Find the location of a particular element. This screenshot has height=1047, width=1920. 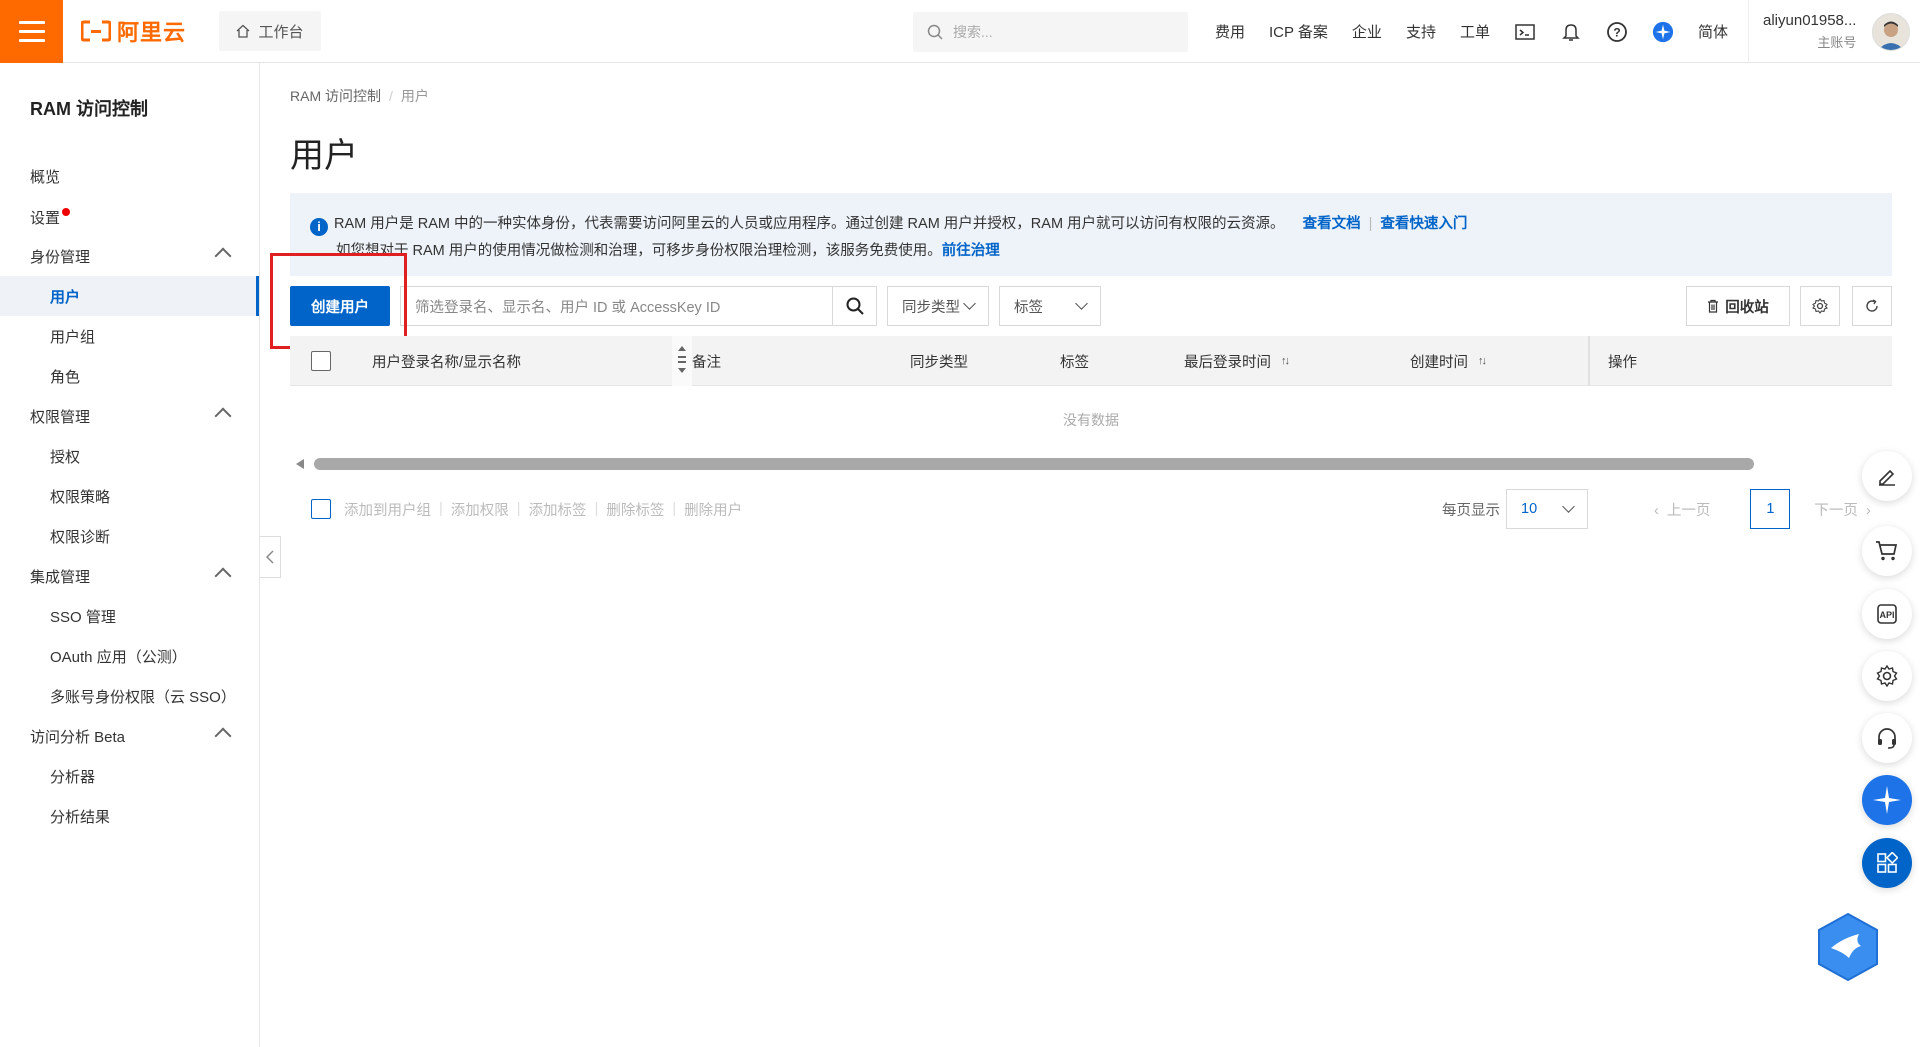

batch-add-permission: 添加权限 is located at coordinates (480, 509).